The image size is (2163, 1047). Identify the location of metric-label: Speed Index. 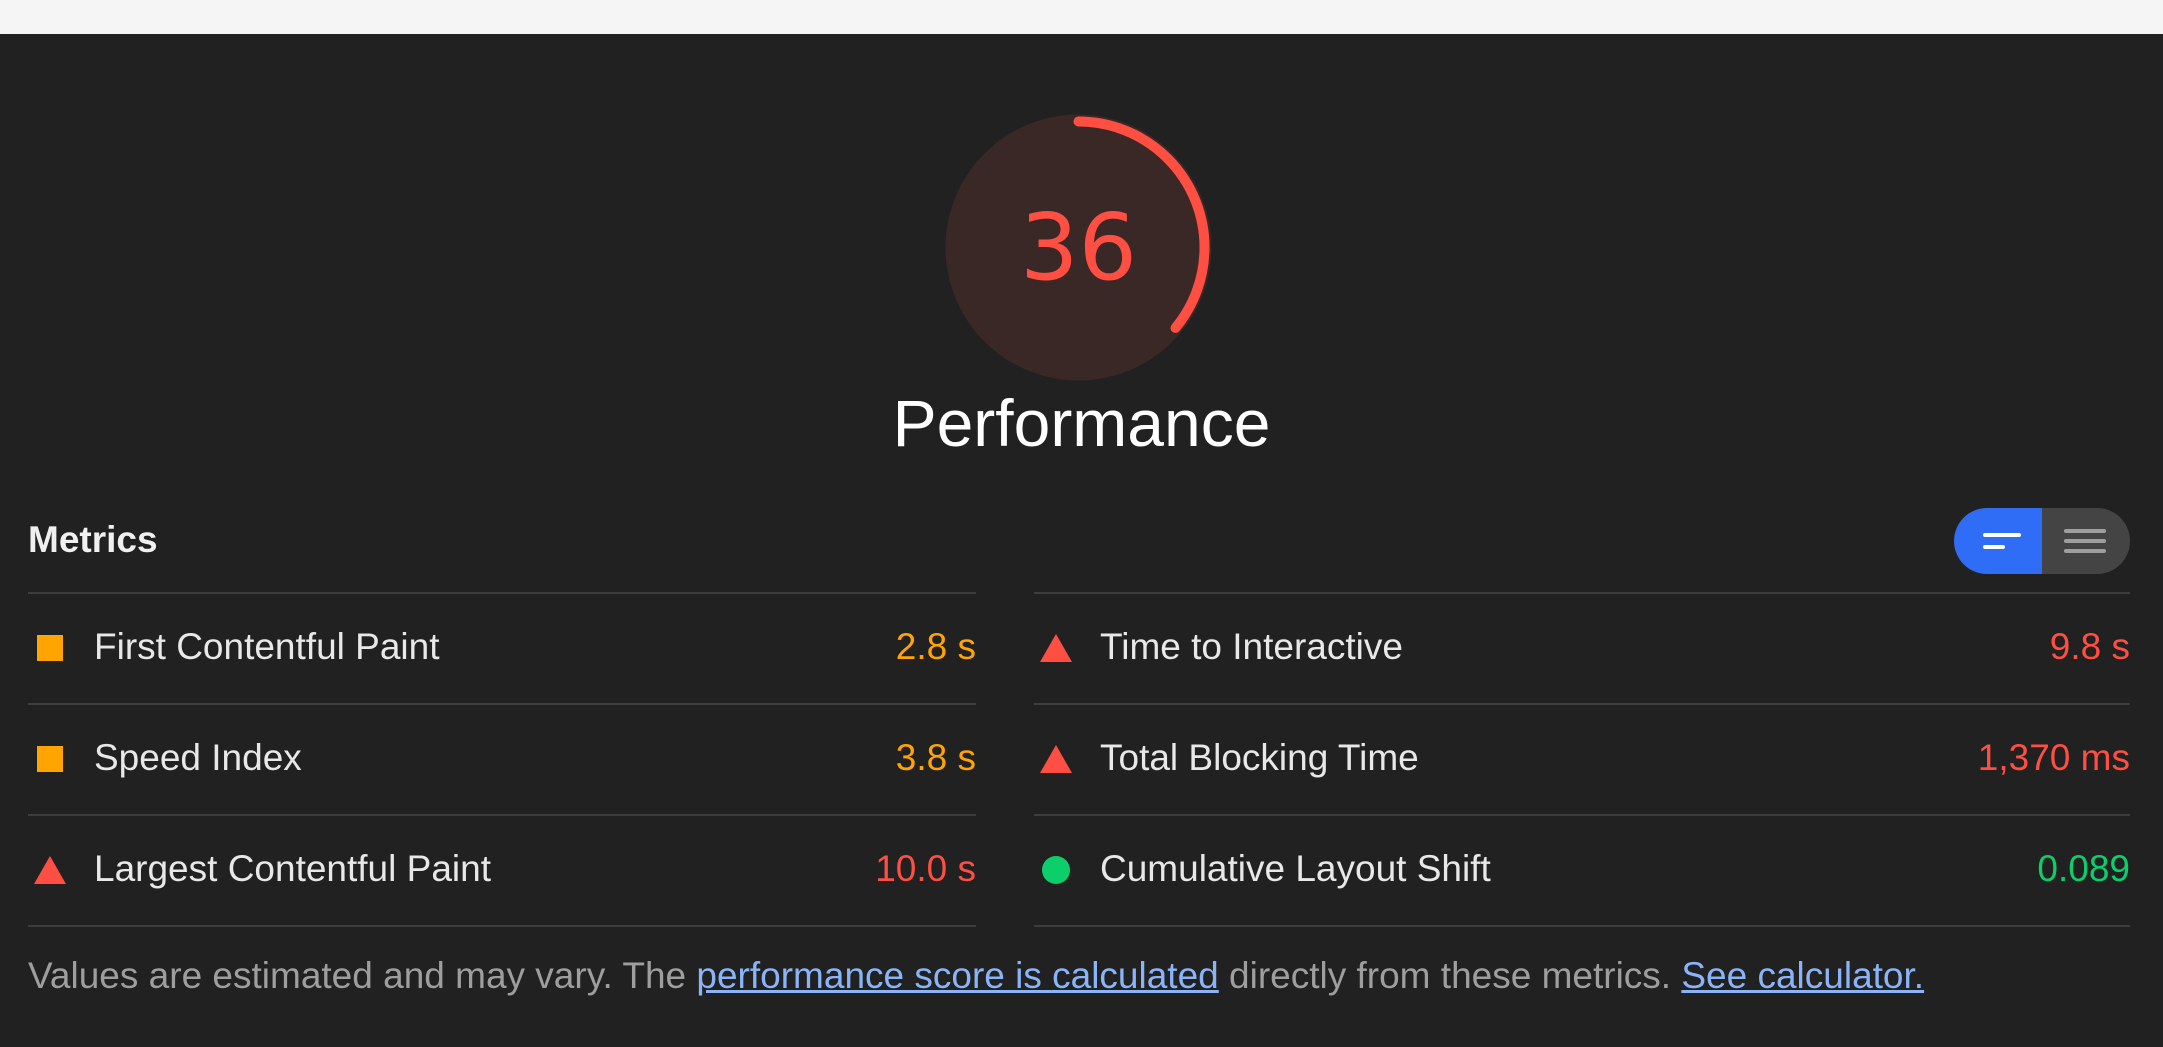
(198, 757).